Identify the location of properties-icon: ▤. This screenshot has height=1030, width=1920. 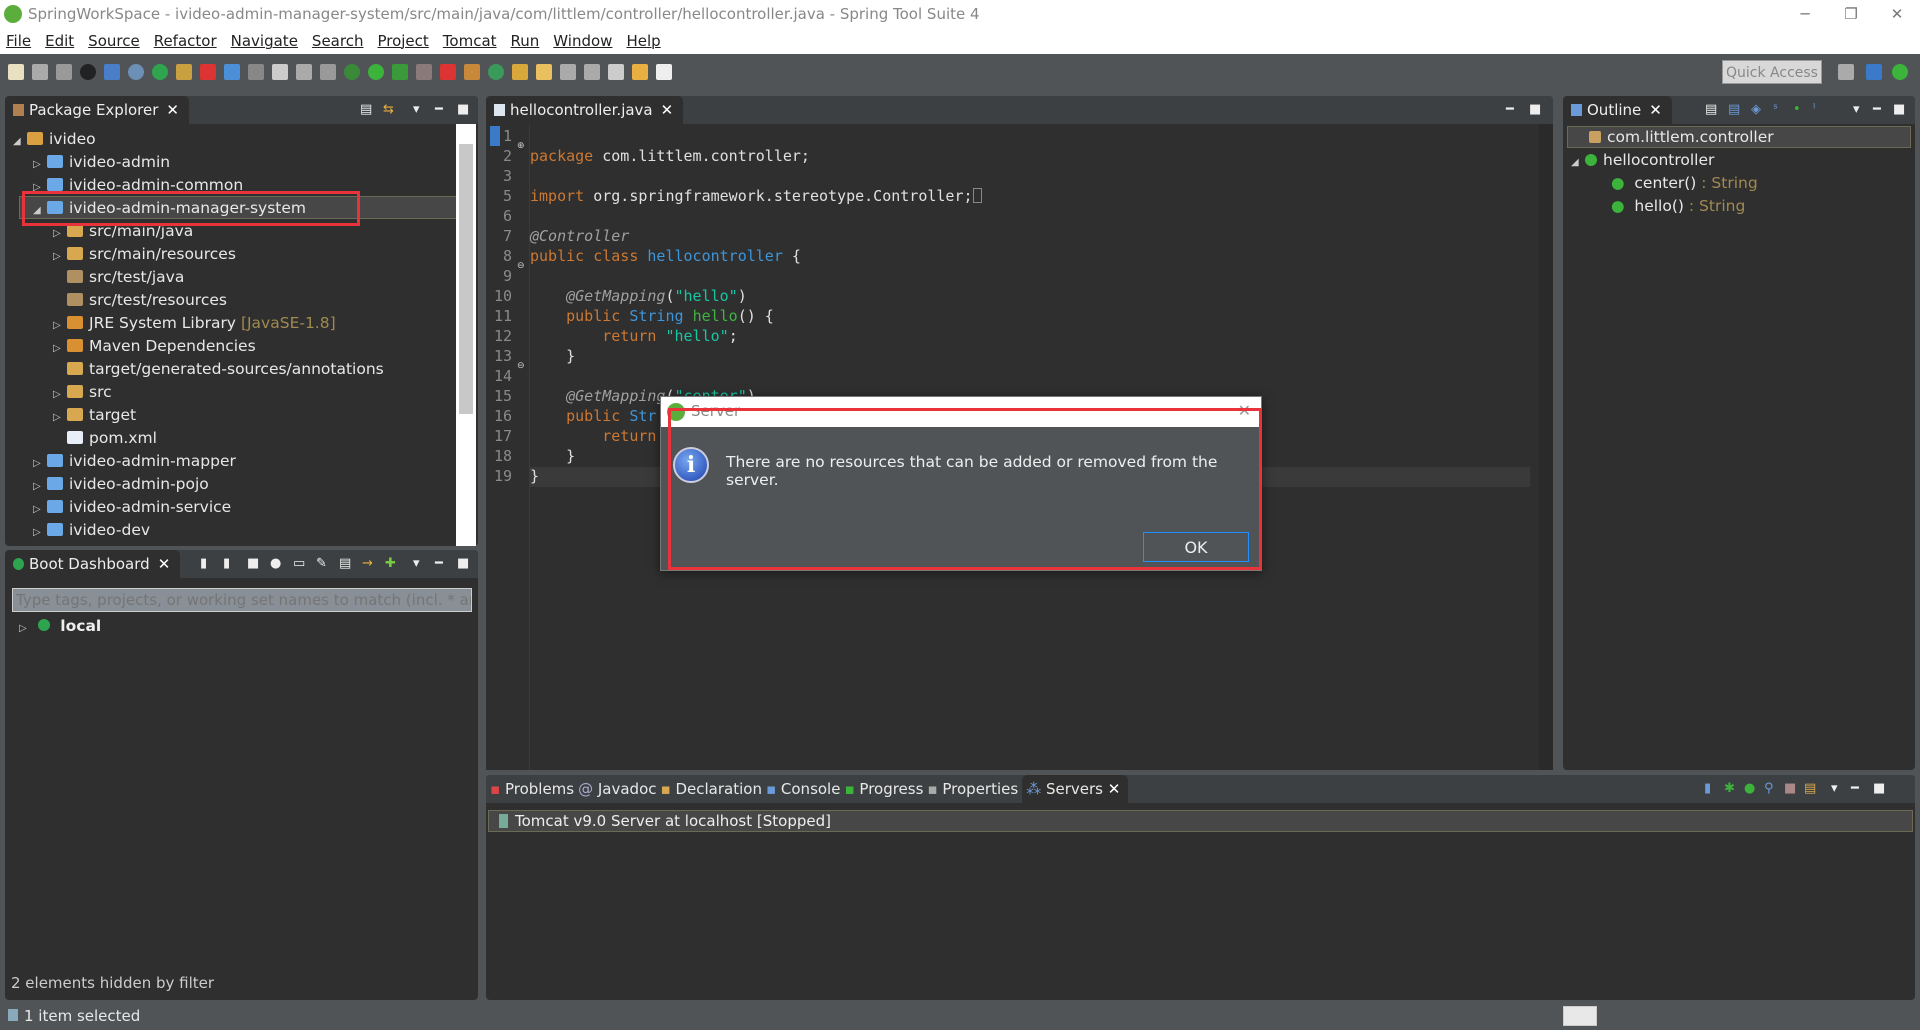
(345, 563).